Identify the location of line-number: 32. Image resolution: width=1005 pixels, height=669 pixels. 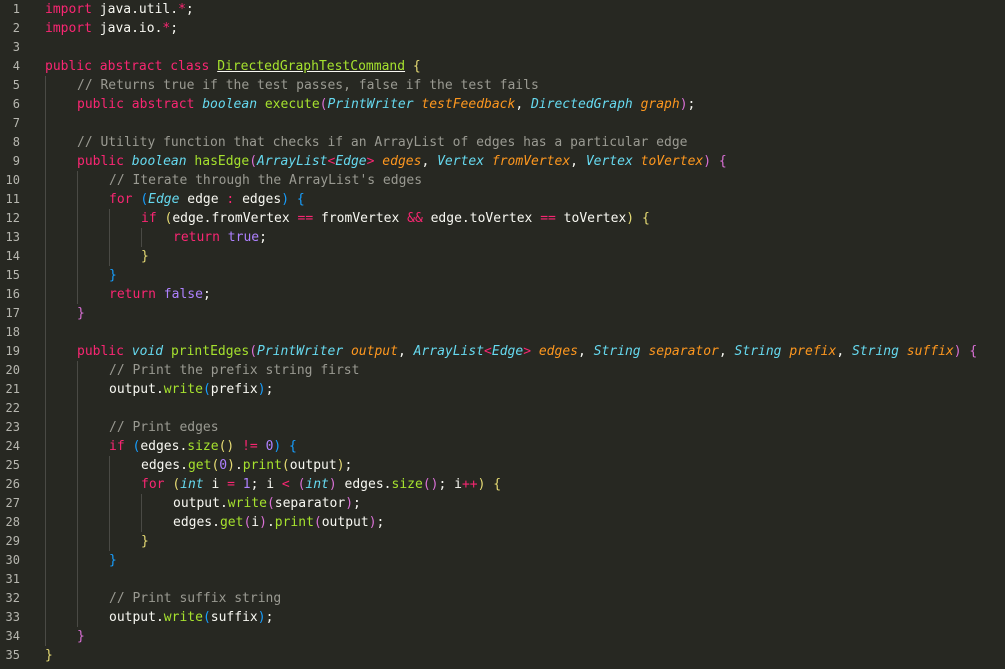
(12, 598).